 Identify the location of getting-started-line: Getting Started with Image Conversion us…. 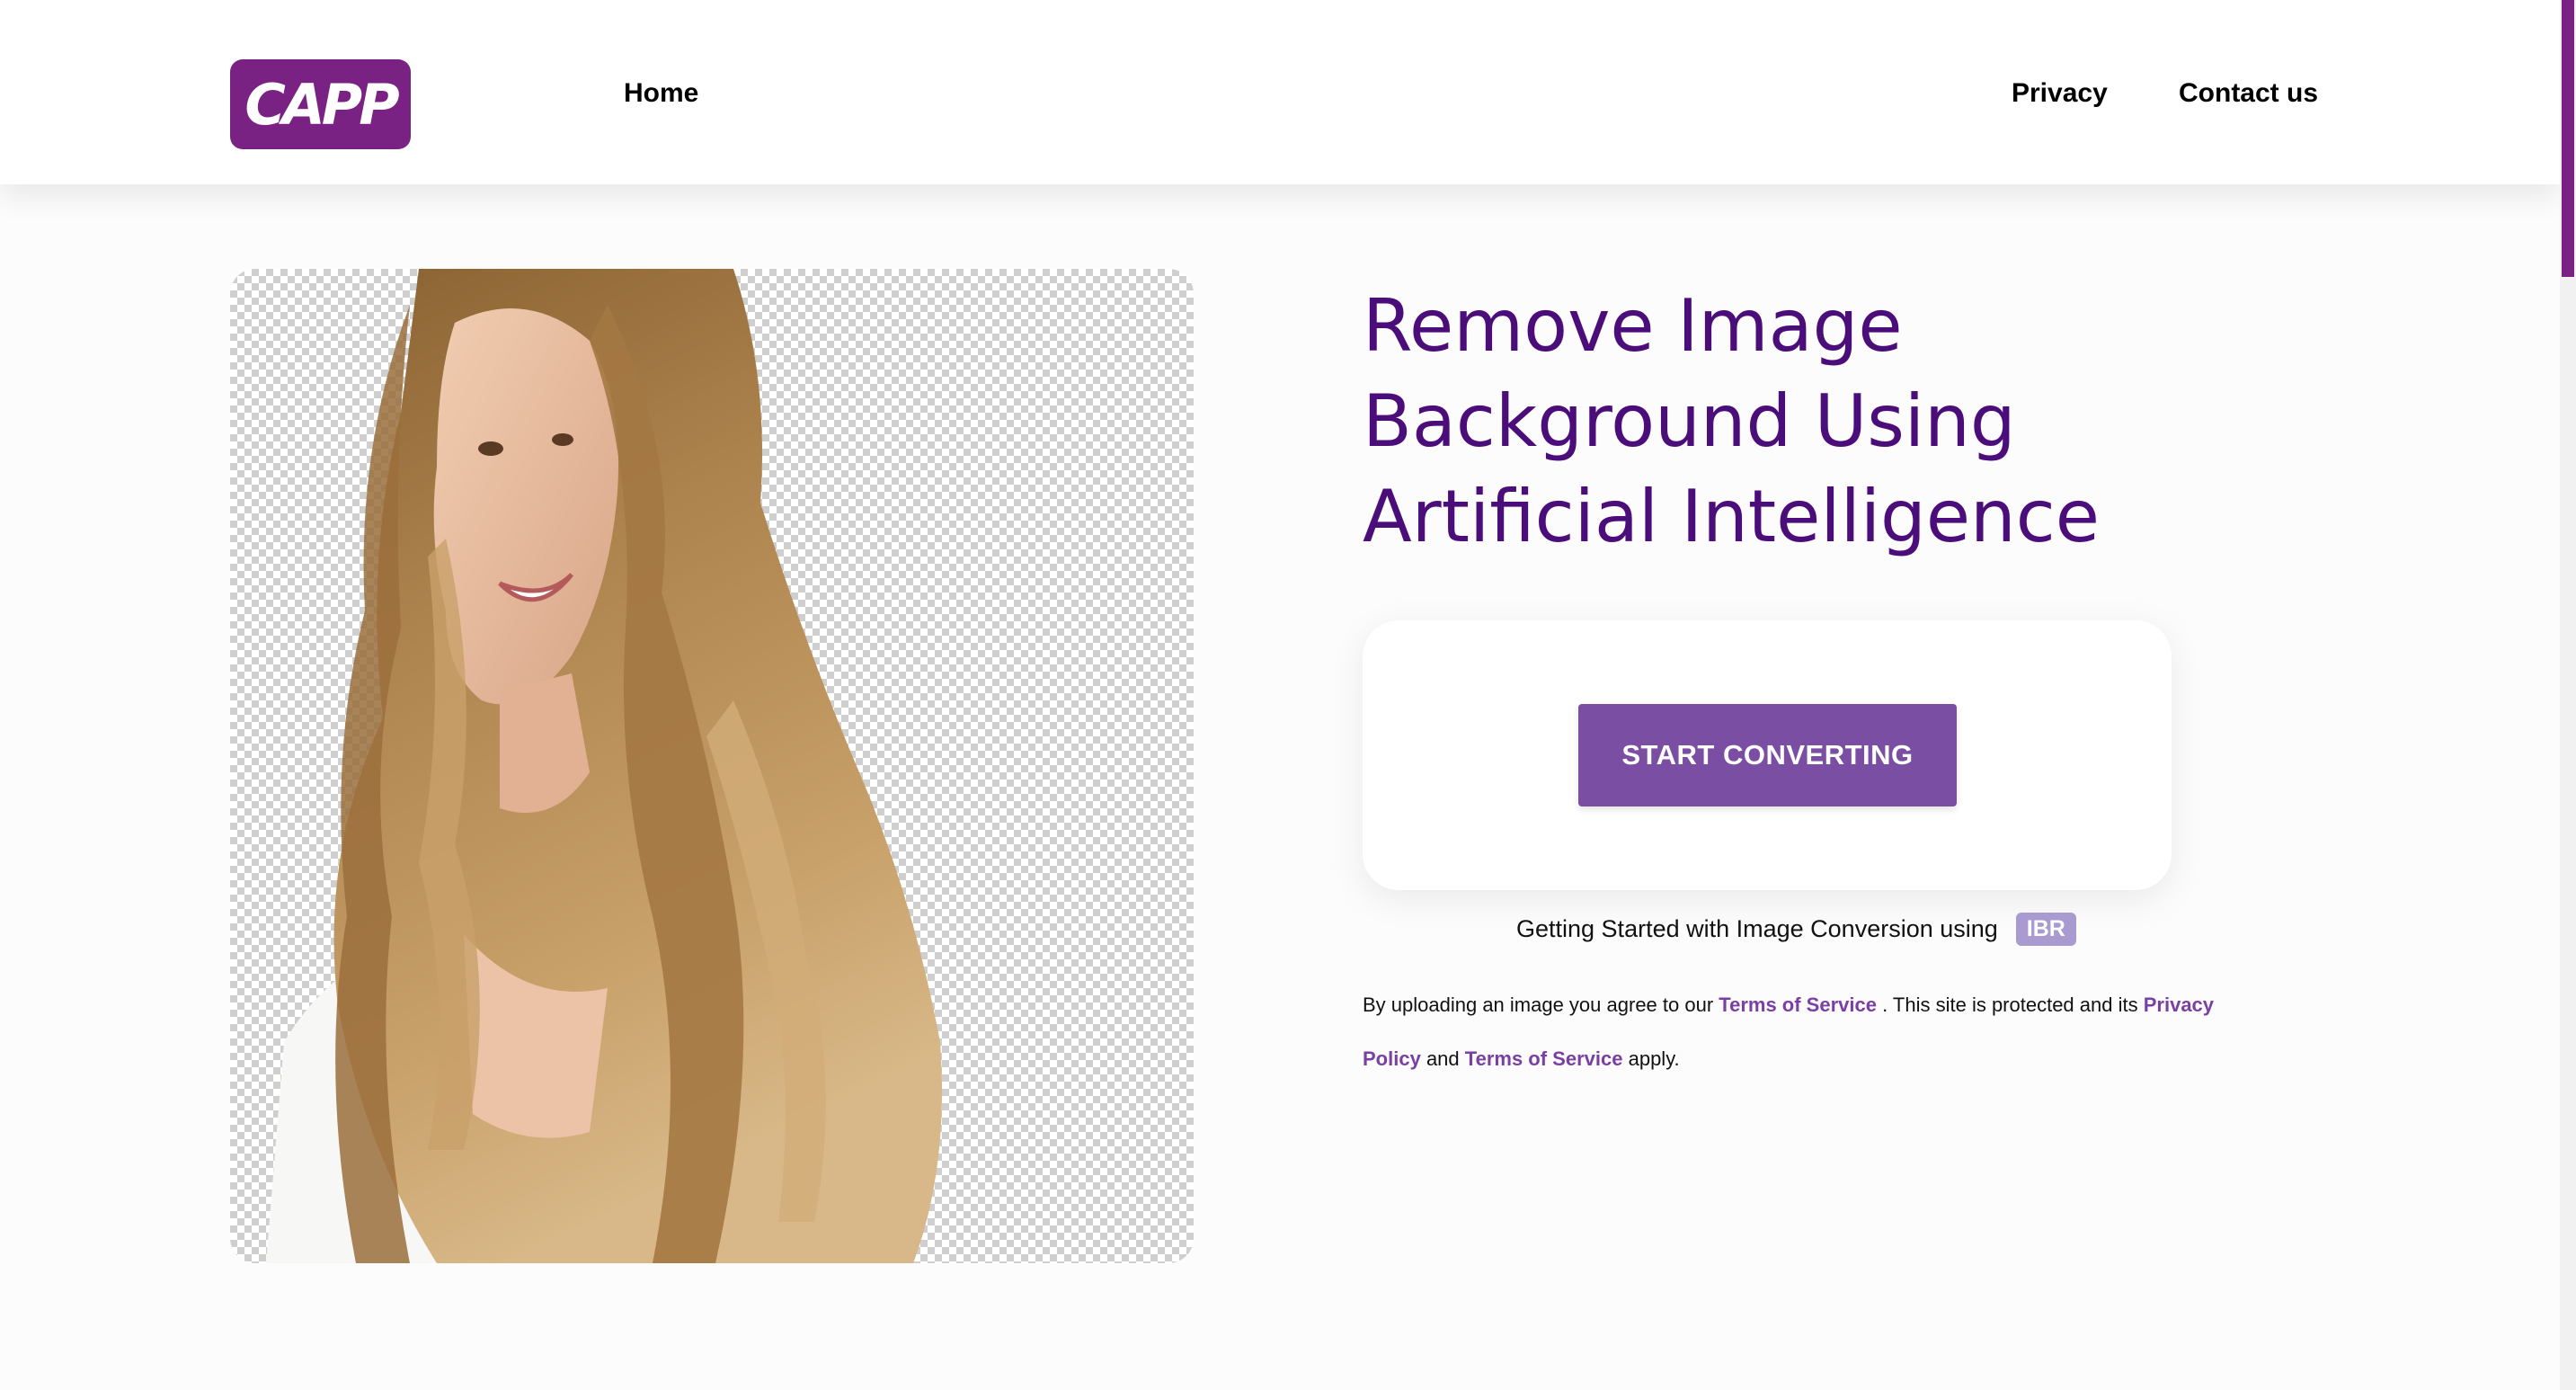
(1796, 929).